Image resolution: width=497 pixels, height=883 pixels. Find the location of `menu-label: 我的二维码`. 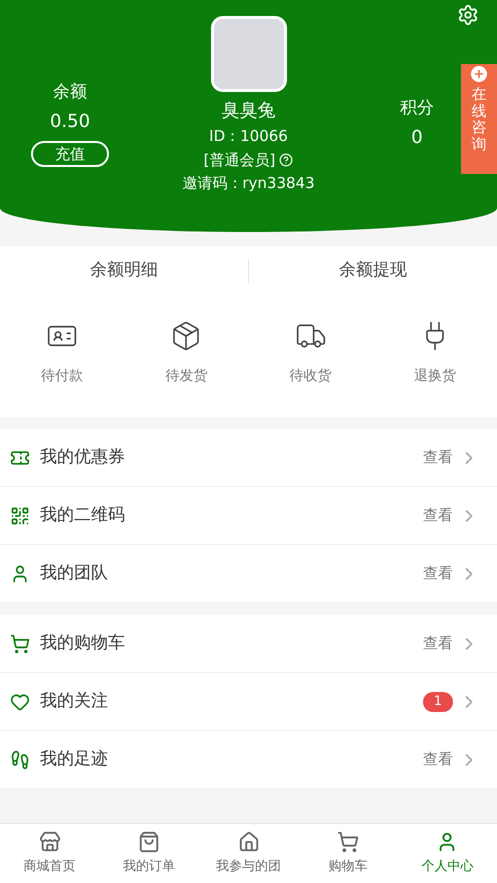

menu-label: 我的二维码 is located at coordinates (83, 515).